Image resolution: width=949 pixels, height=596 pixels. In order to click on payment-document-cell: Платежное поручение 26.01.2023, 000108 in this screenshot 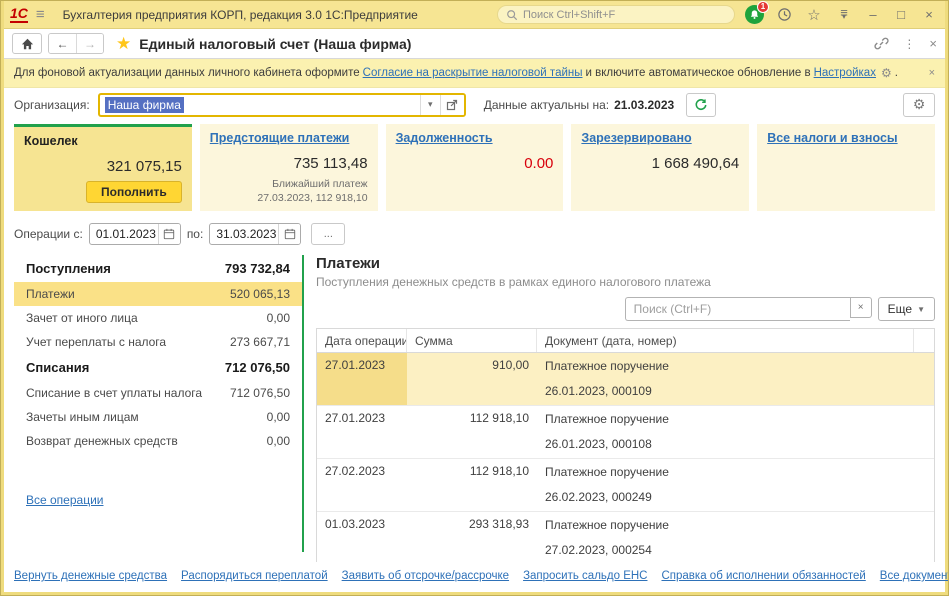, I will do `click(725, 432)`.